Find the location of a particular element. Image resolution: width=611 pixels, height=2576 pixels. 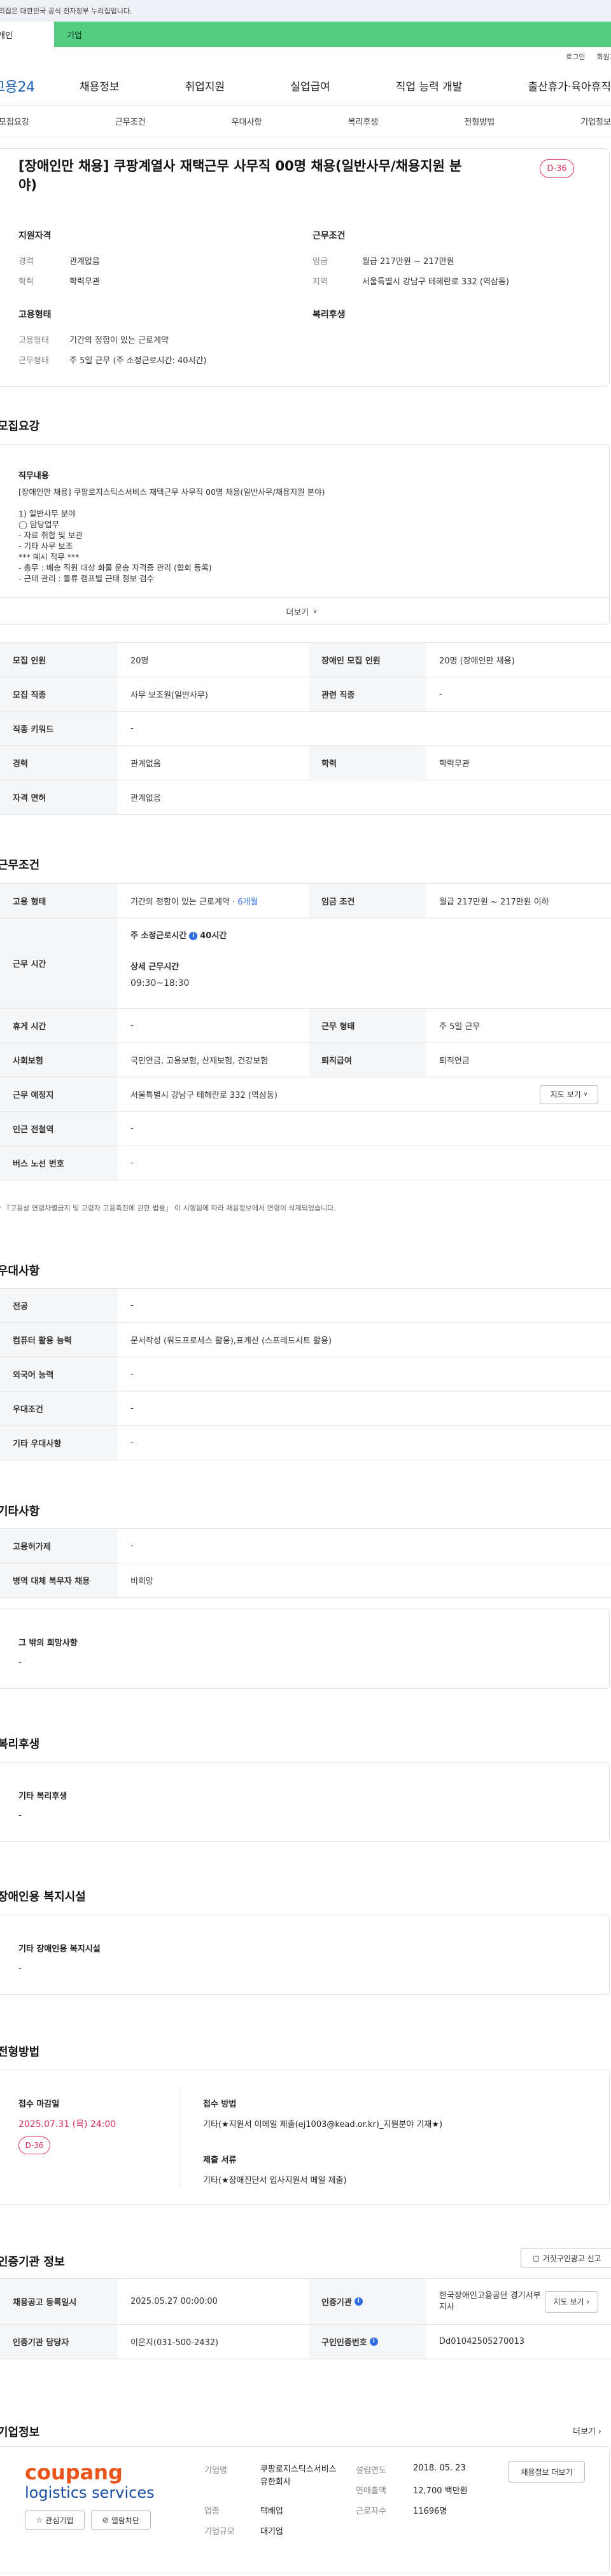

join-link: 회원가입 is located at coordinates (604, 57).